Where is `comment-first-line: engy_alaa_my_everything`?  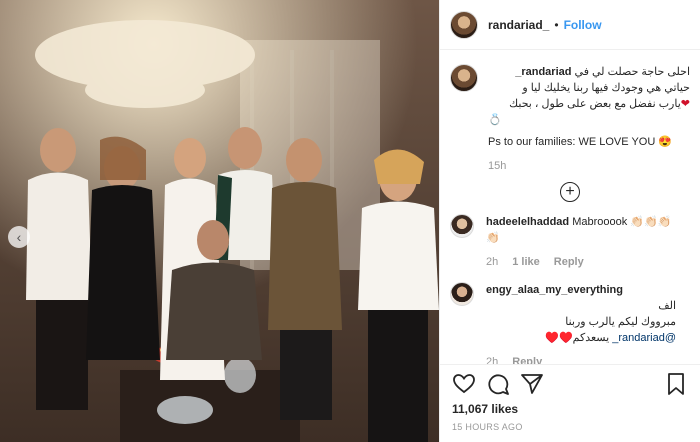
comment-first-line: engy_alaa_my_everything is located at coordinates (581, 290).